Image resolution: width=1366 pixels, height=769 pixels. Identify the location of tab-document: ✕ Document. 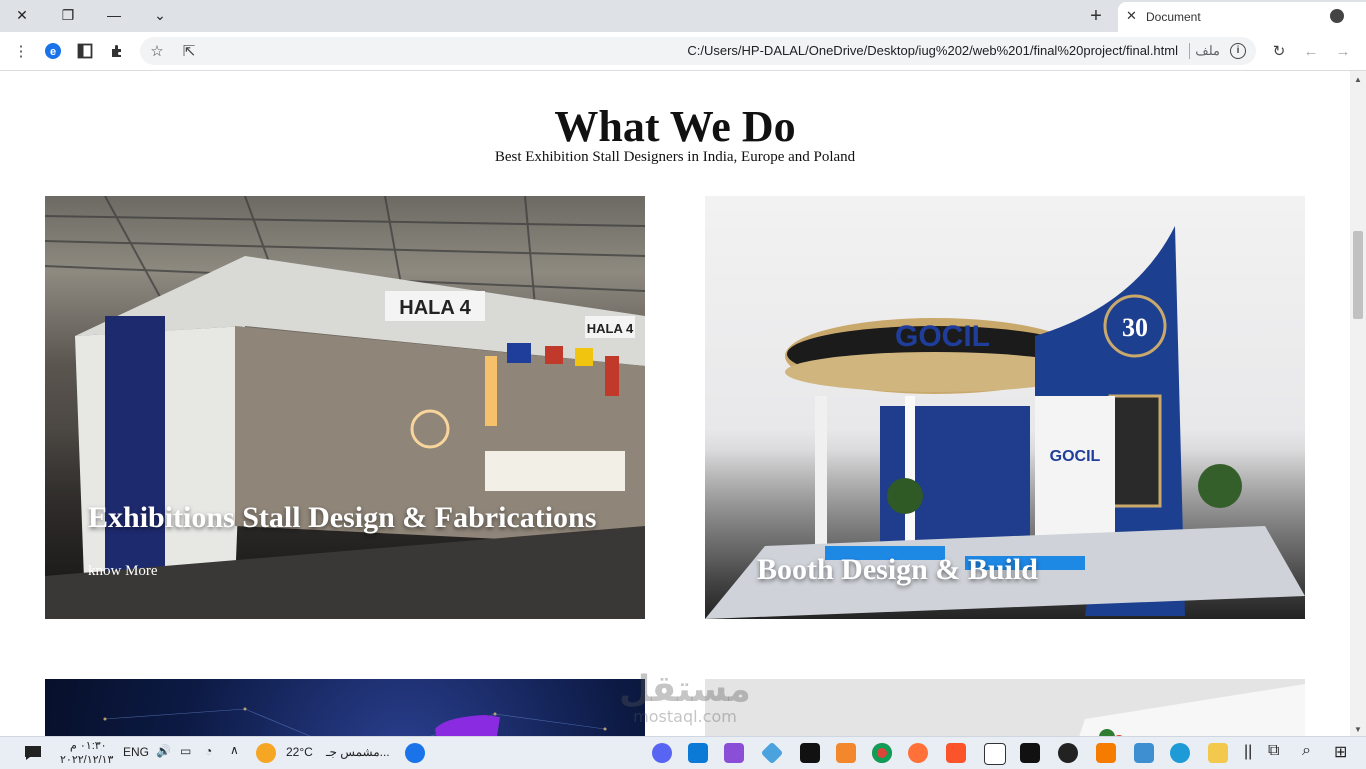
(1242, 17).